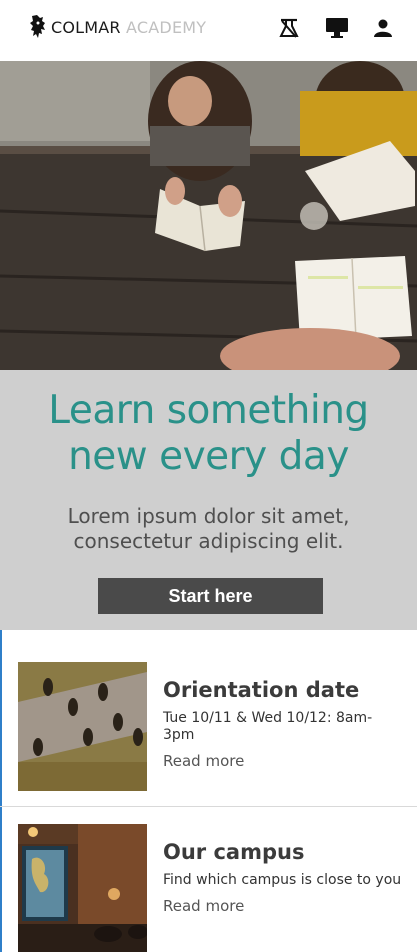 Image resolution: width=417 pixels, height=952 pixels. What do you see at coordinates (82, 888) in the screenshot?
I see `campus-image` at bounding box center [82, 888].